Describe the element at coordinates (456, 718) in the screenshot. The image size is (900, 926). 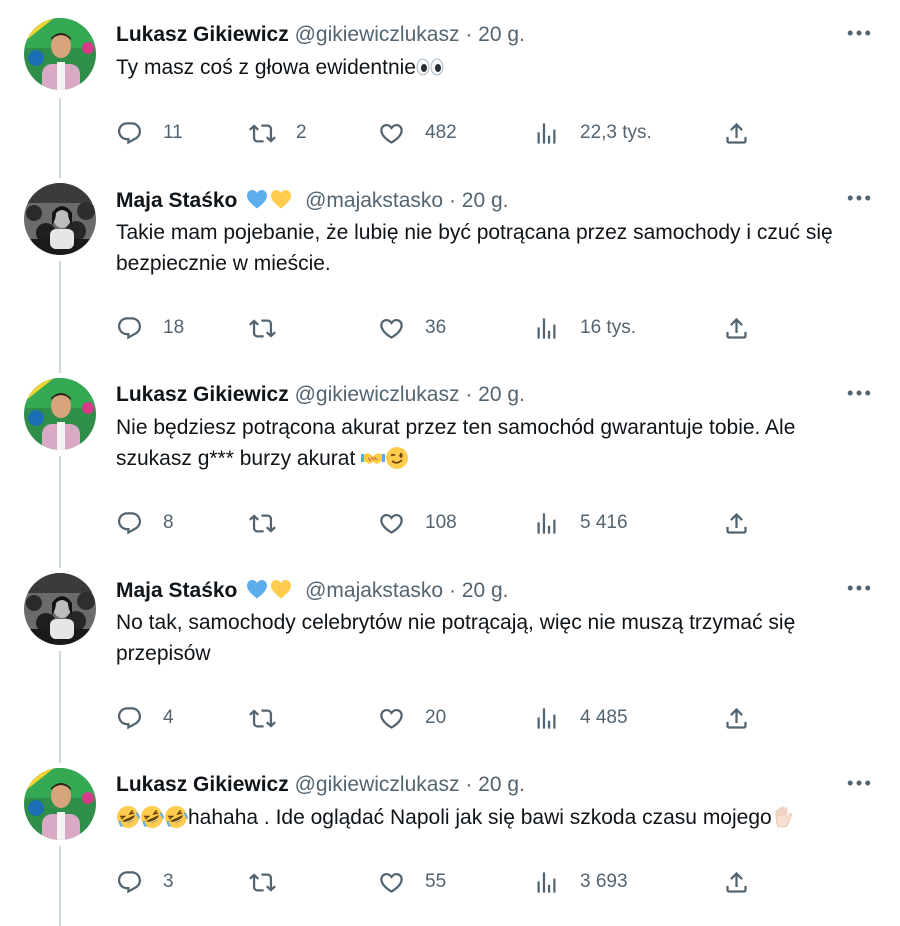
I see `tweet-actions: 4 20 4 485` at that location.